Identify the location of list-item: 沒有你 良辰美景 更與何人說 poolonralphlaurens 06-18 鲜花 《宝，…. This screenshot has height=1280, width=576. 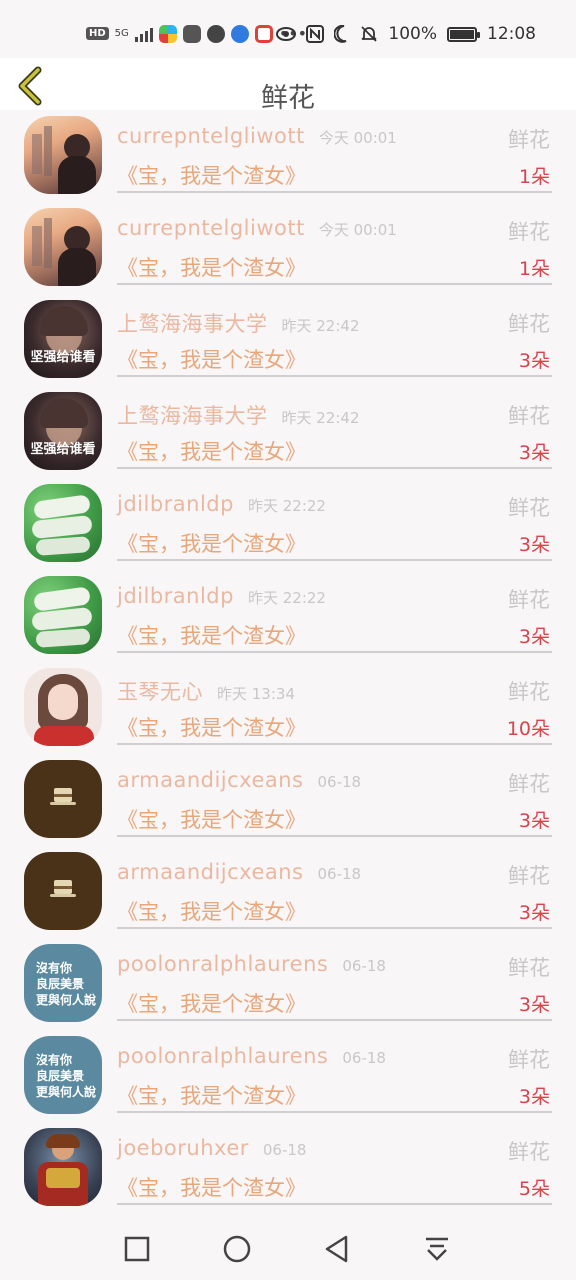
(288, 1080).